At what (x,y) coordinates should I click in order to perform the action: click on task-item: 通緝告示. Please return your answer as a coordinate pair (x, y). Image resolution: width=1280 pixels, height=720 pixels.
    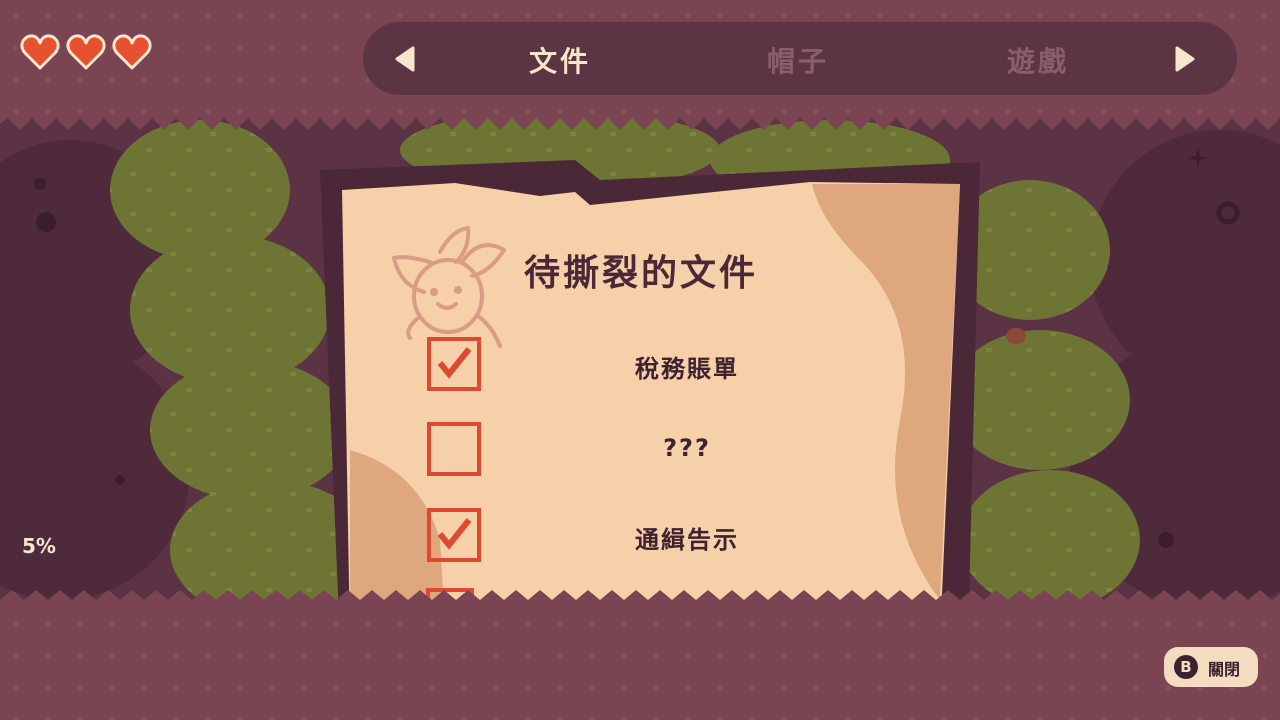
    Looking at the image, I should click on (637, 535).